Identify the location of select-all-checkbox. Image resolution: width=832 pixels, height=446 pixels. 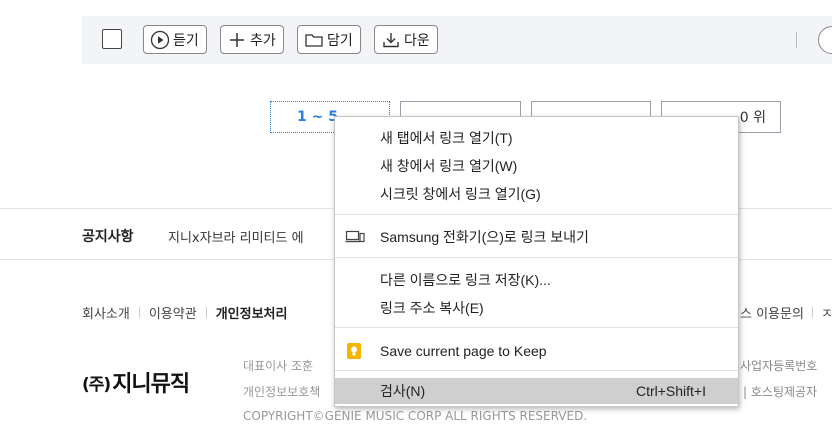
(112, 39).